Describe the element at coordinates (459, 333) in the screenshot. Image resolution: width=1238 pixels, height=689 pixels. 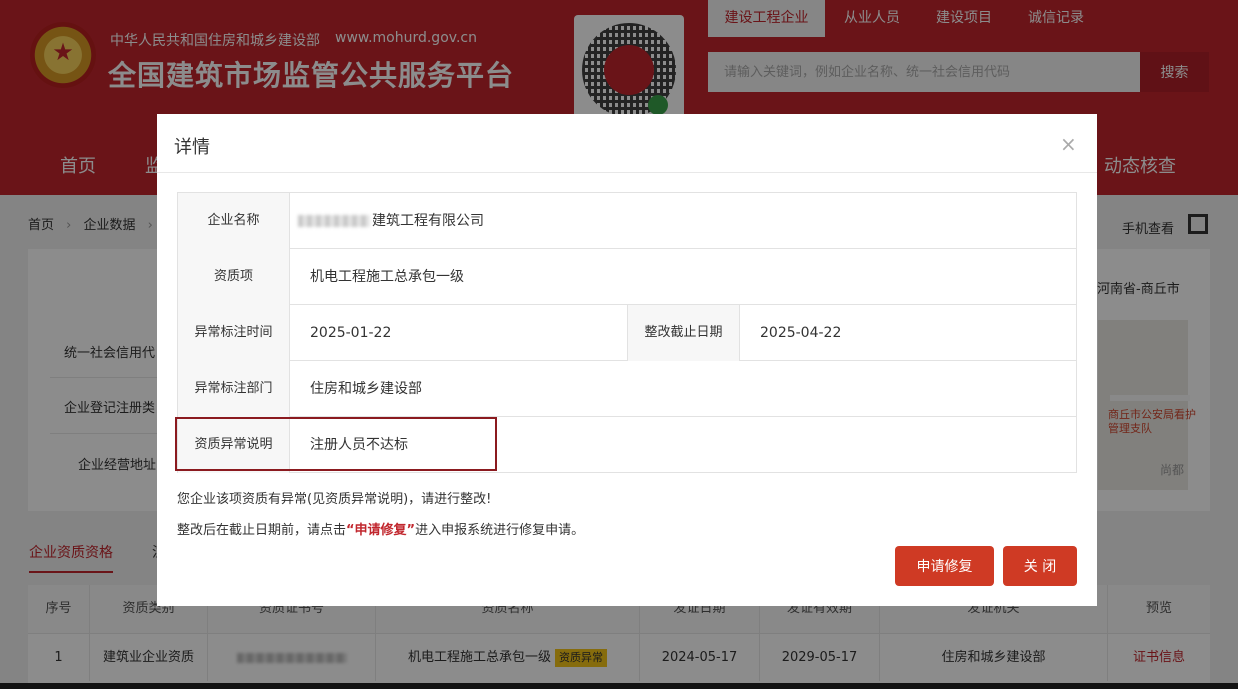
I see `mark-time-value: 2025-01-22` at that location.